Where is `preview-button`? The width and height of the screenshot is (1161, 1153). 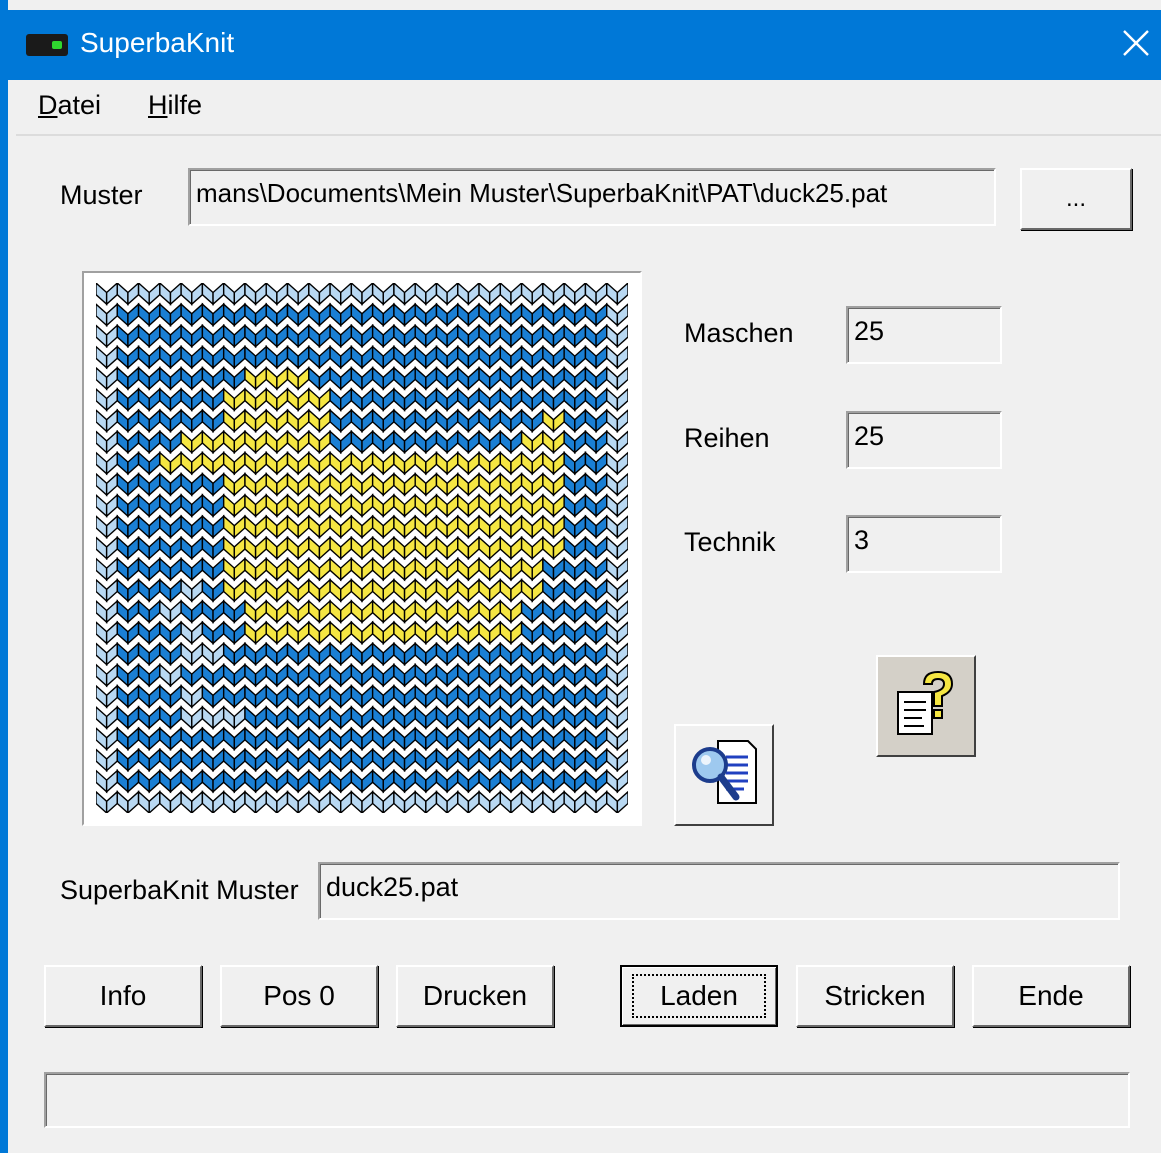
preview-button is located at coordinates (724, 775).